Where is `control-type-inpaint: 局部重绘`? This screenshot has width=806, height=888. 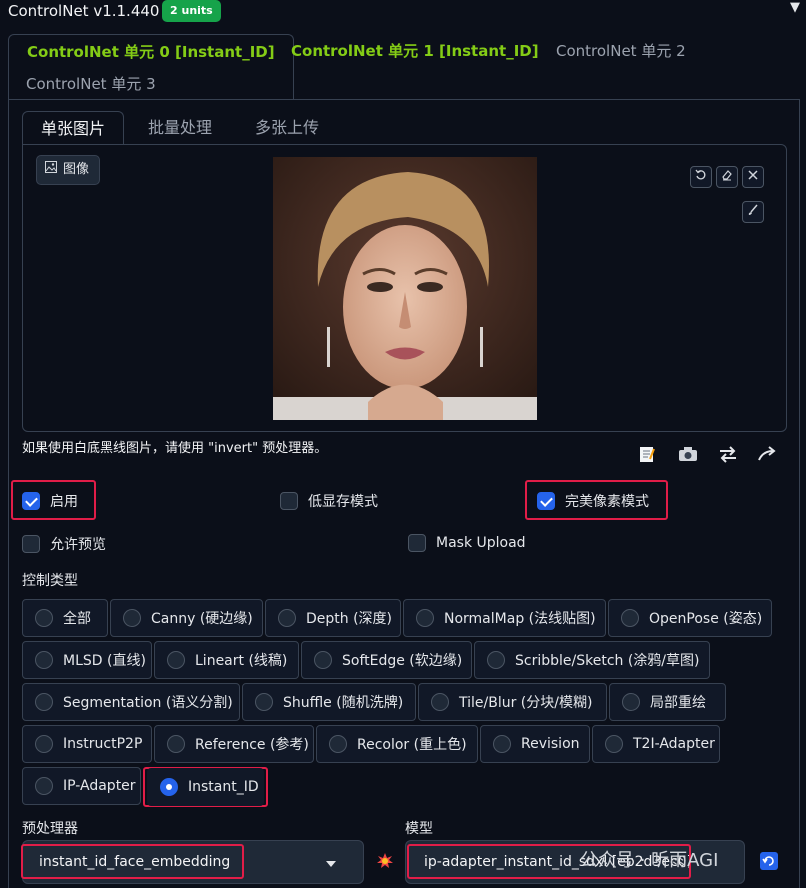 control-type-inpaint: 局部重绘 is located at coordinates (667, 702).